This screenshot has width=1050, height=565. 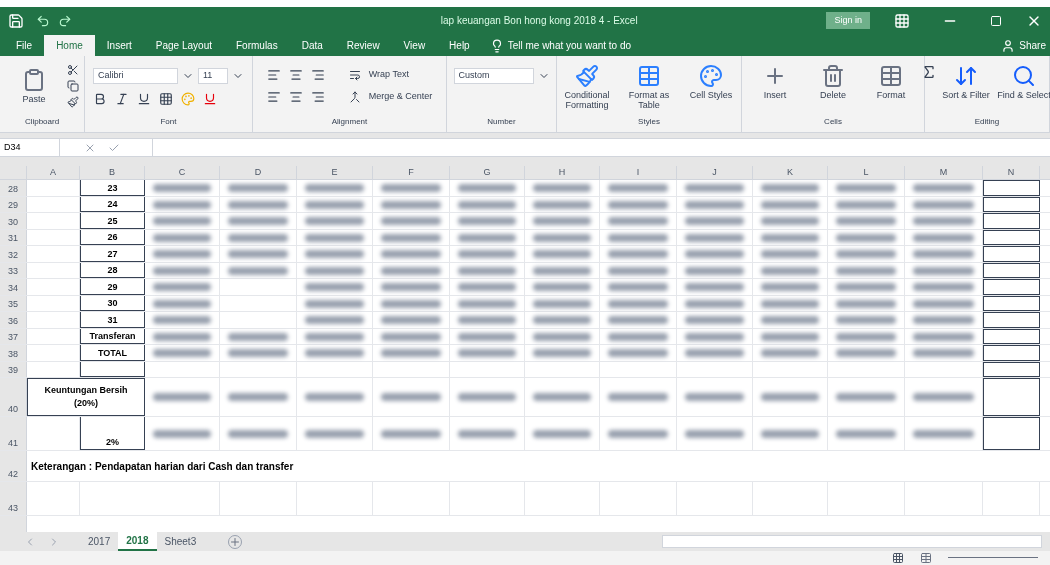 What do you see at coordinates (112, 287) in the screenshot?
I see `table-cell: 29` at bounding box center [112, 287].